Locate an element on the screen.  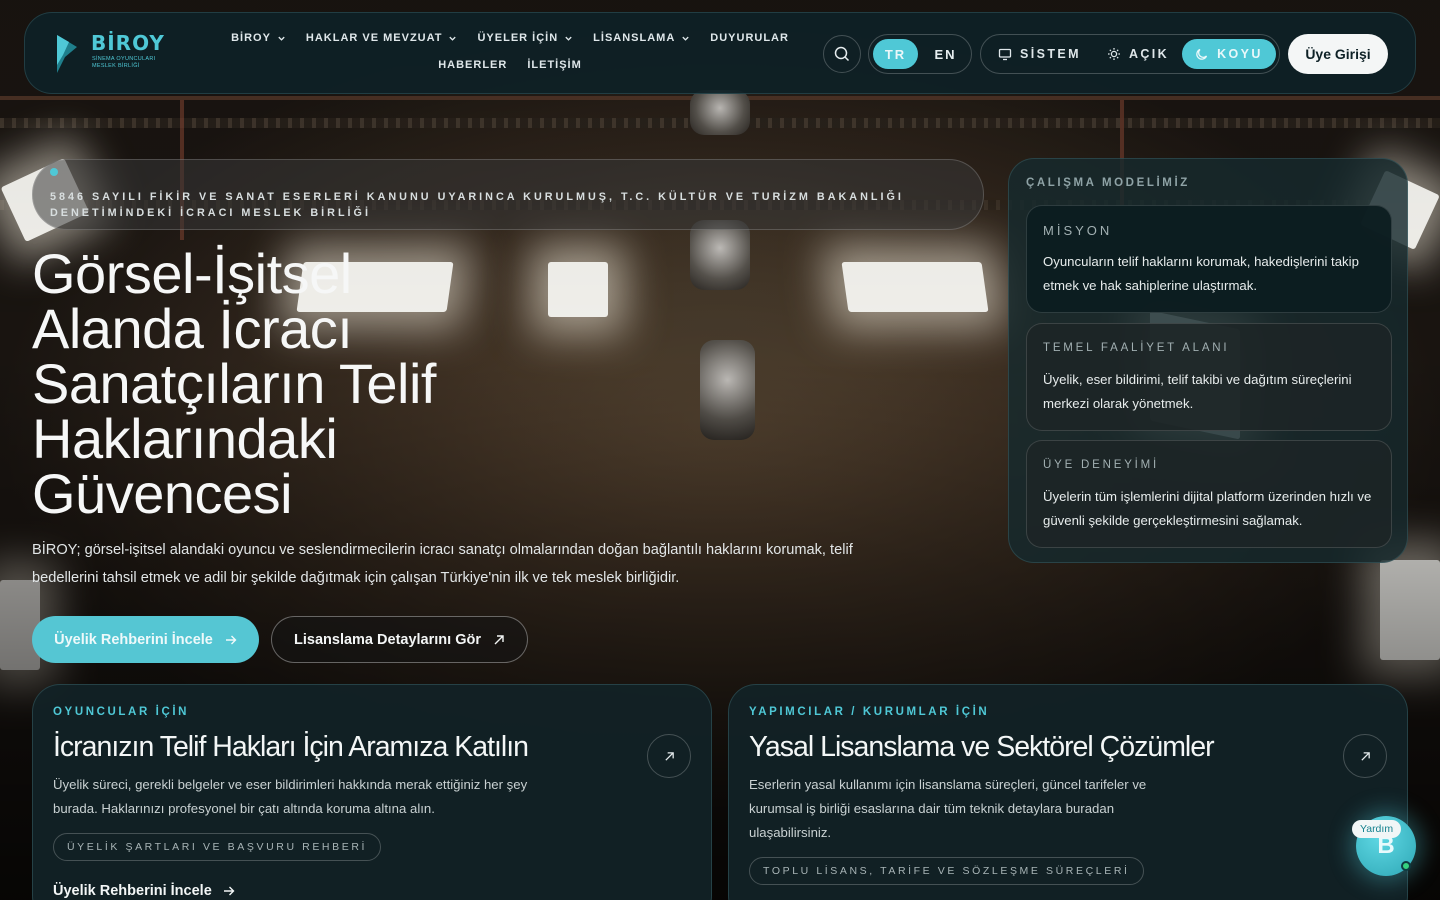
theme-option-dark: KOYU is located at coordinates (1229, 54).